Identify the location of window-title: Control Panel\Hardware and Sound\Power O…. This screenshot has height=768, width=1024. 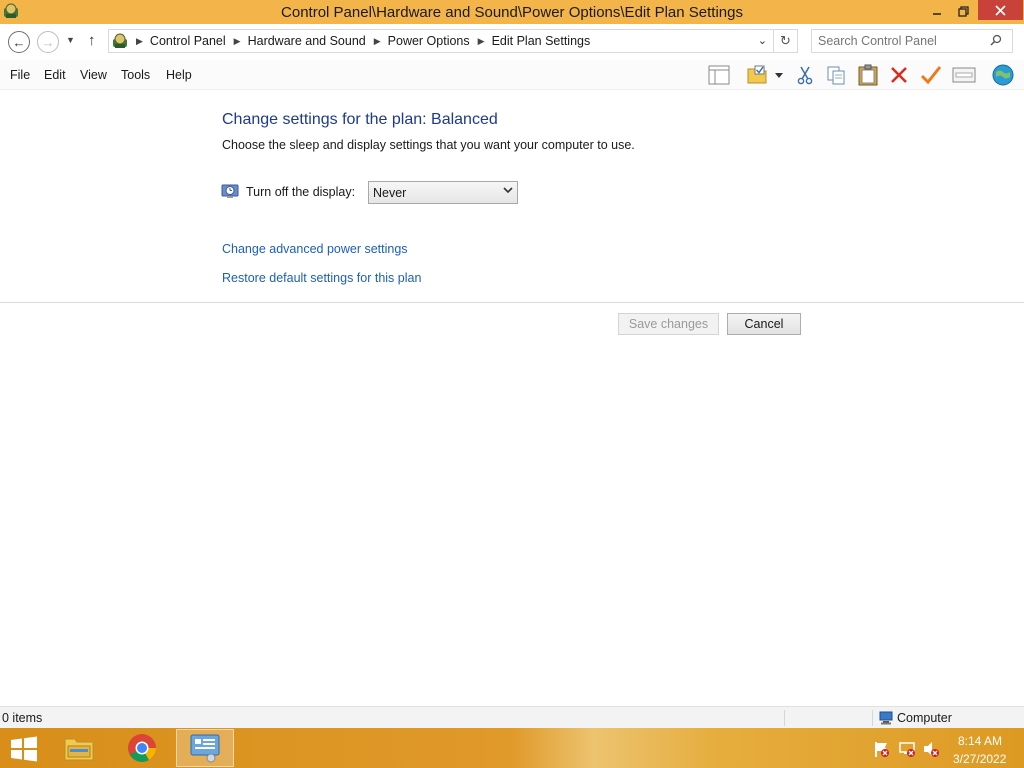
(512, 12).